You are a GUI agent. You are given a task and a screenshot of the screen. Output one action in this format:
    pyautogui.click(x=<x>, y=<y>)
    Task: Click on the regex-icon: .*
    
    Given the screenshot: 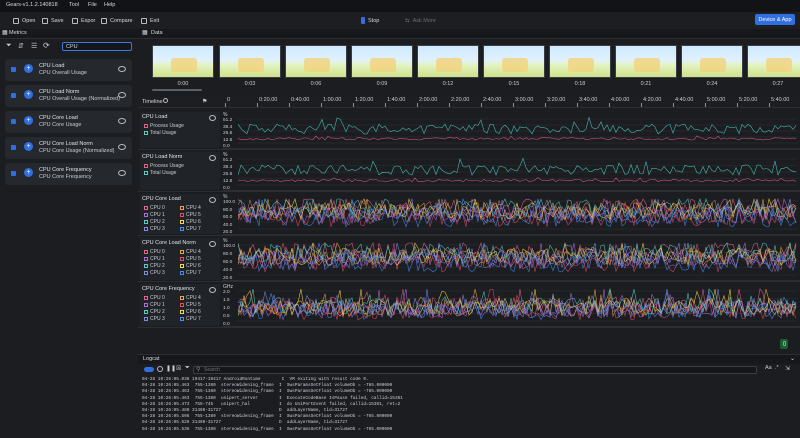 What is the action you would take?
    pyautogui.click(x=777, y=368)
    